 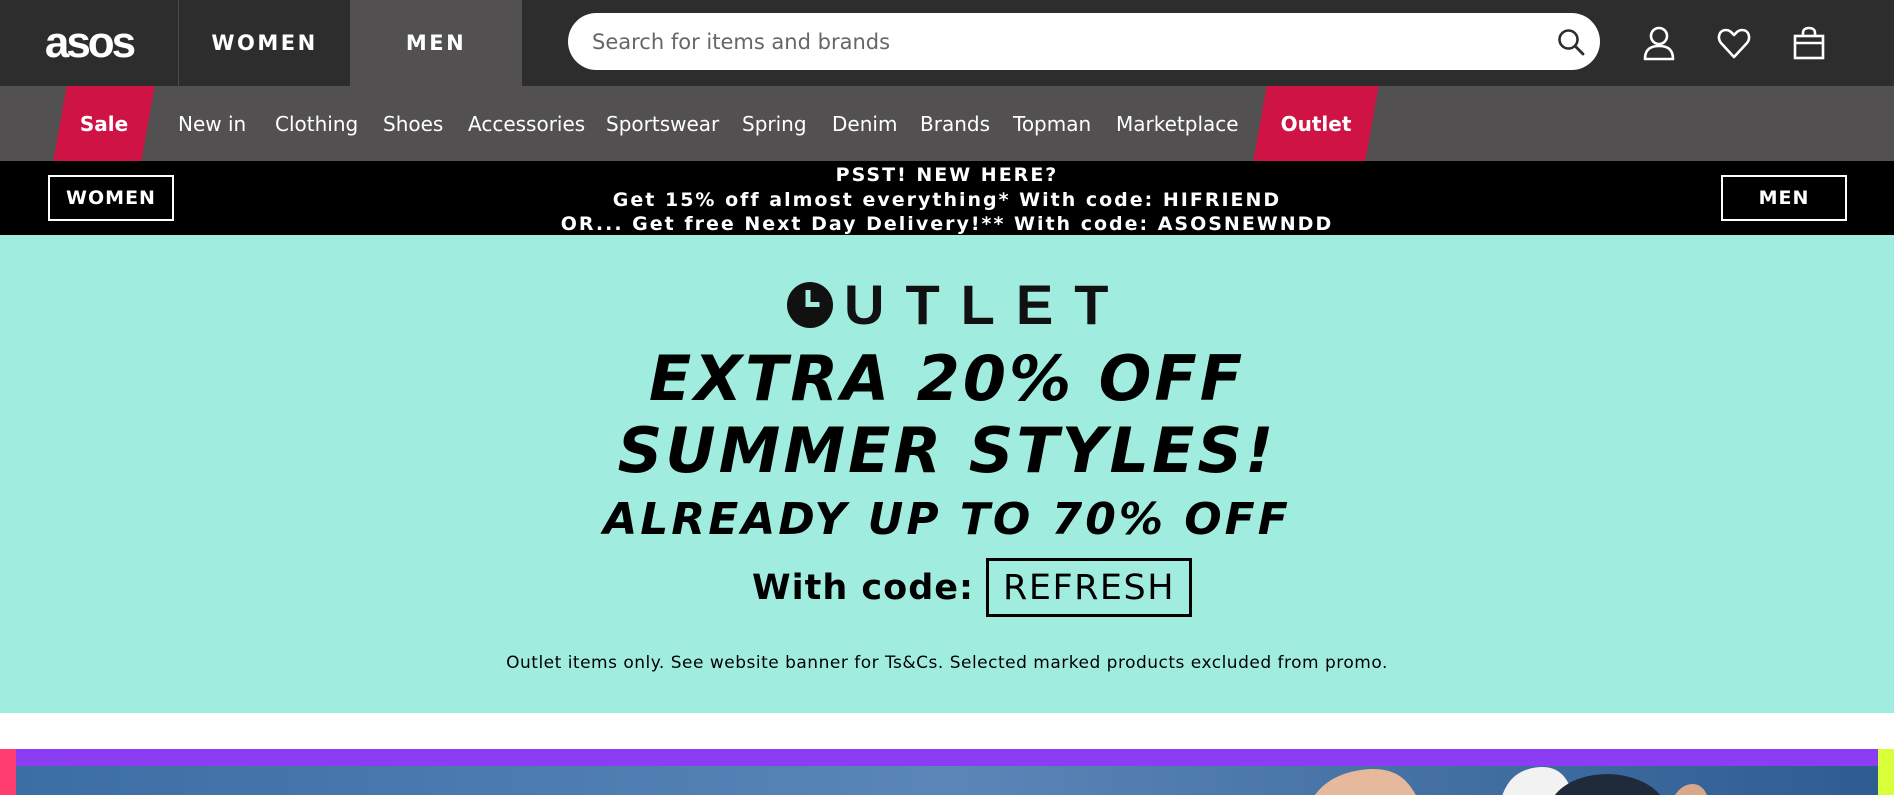 I want to click on top-header: asos WOMEN MEN, so click(x=947, y=43).